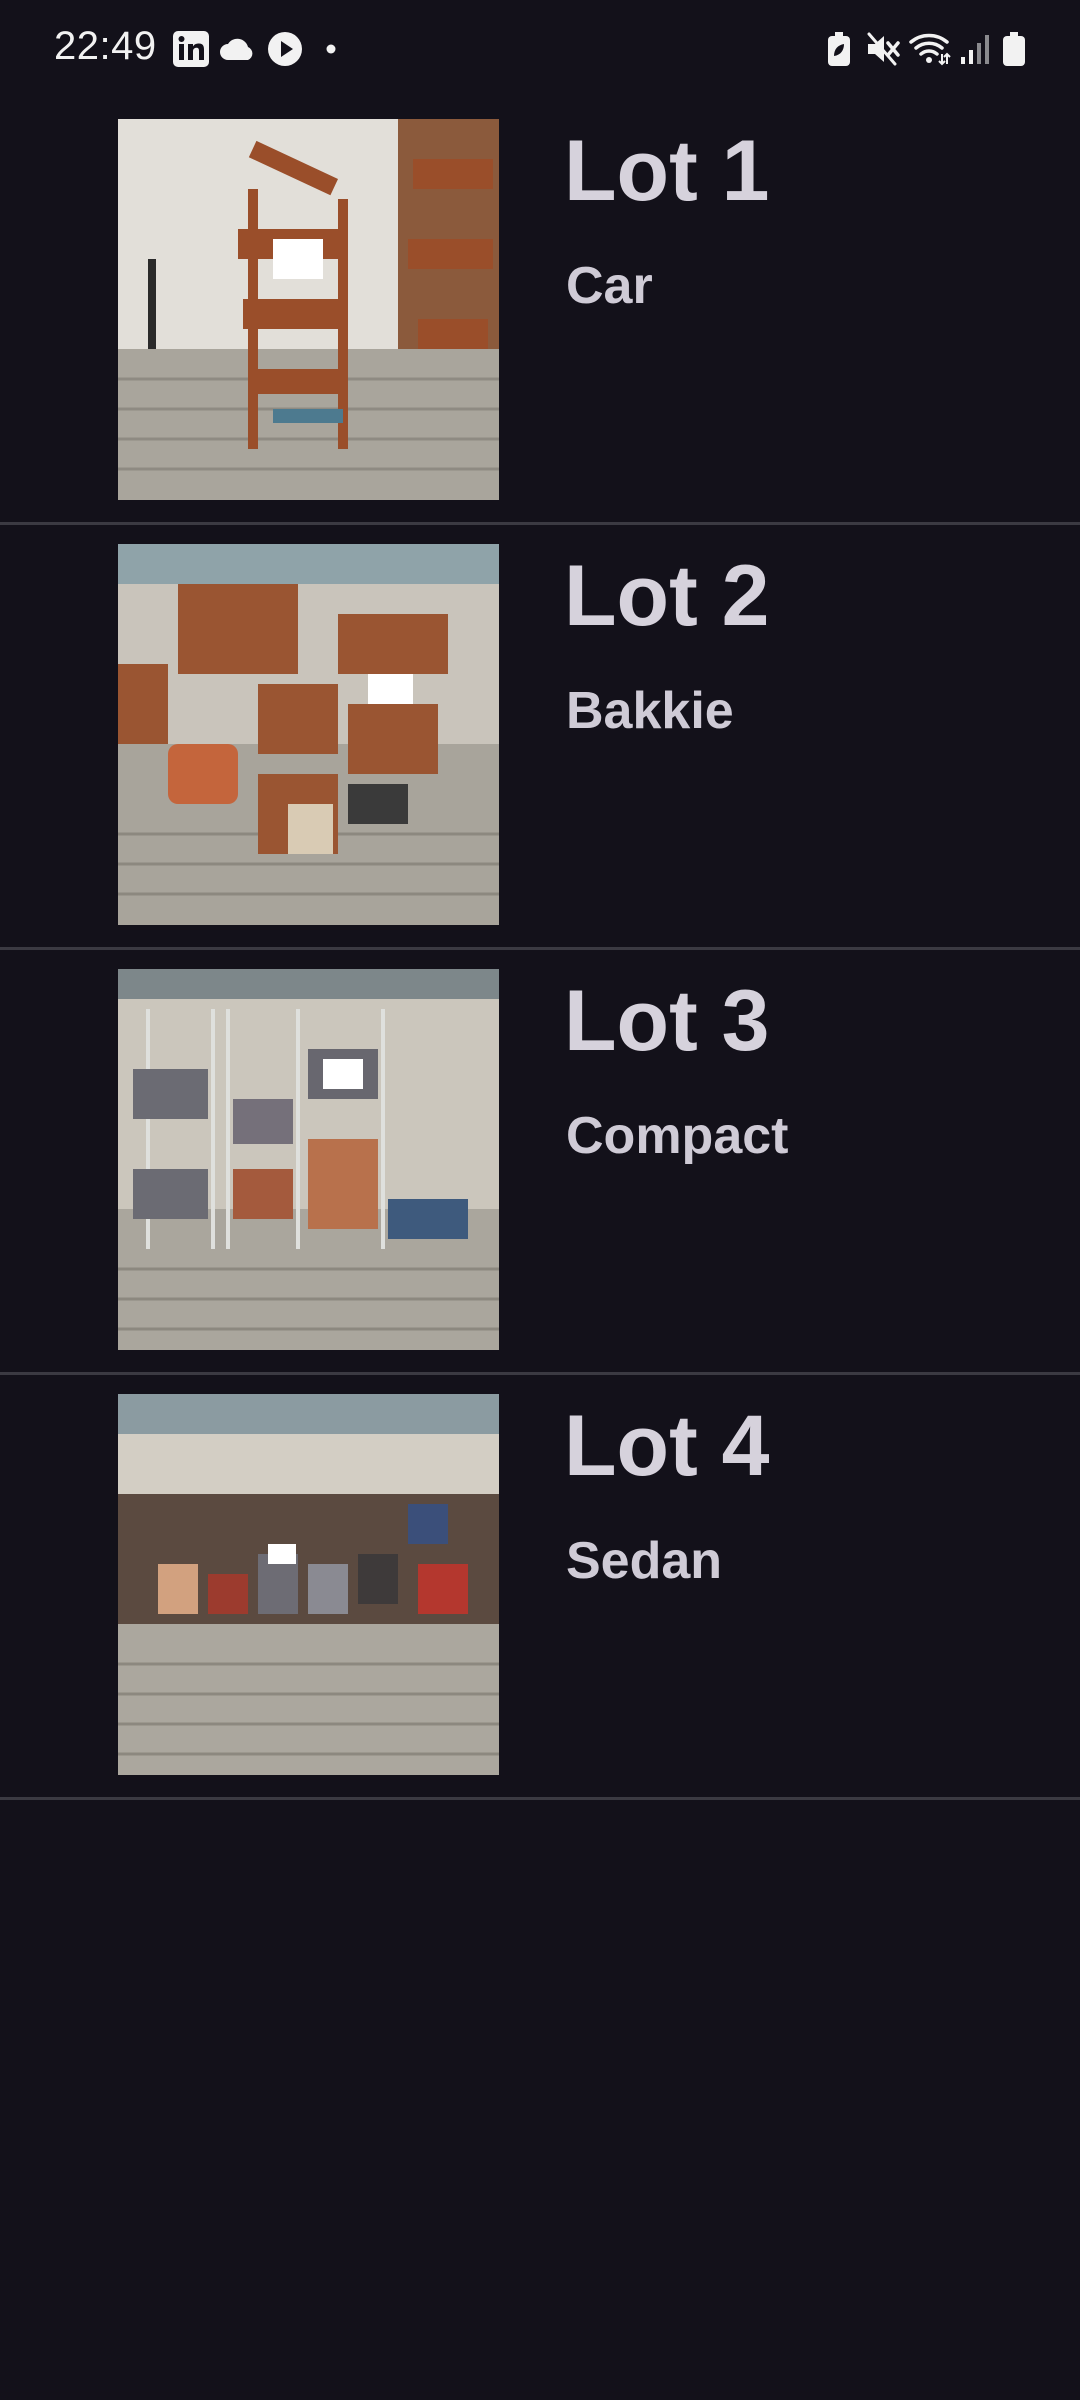 This screenshot has width=1080, height=2400. What do you see at coordinates (331, 49) in the screenshot?
I see `dot-icon` at bounding box center [331, 49].